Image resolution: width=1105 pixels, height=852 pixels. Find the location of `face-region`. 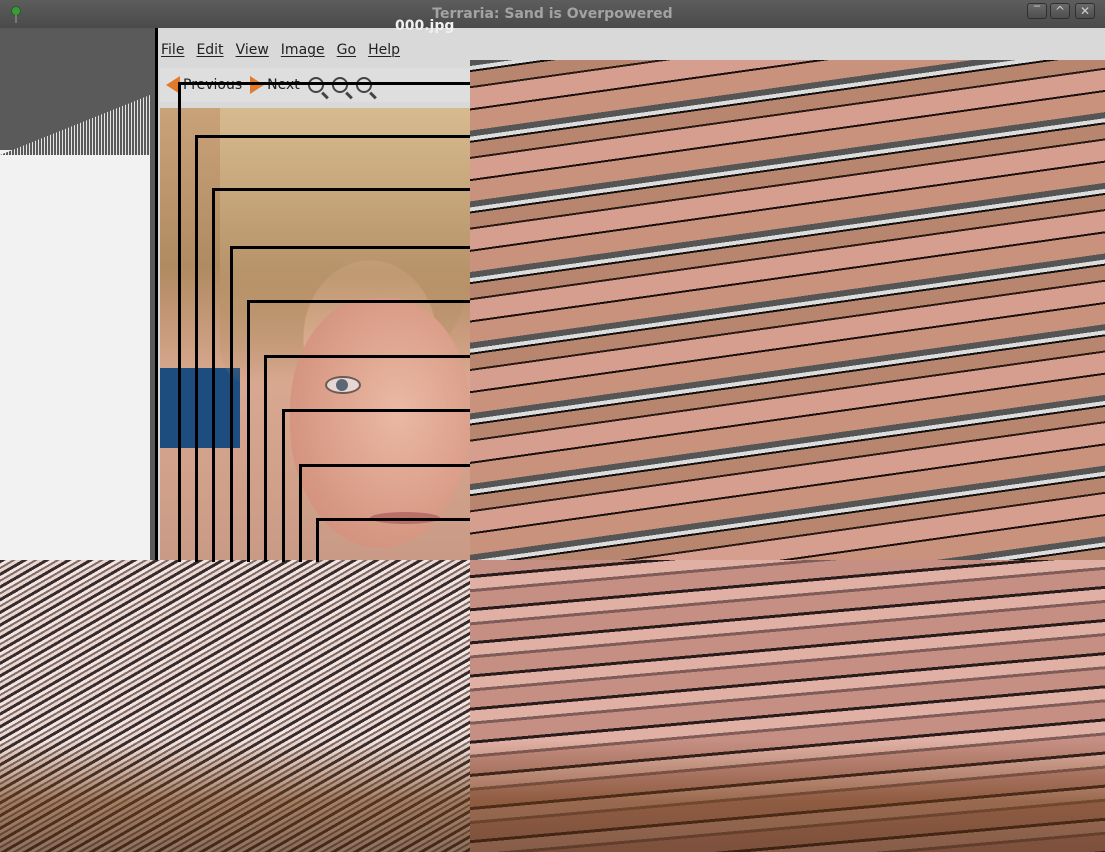

face-region is located at coordinates (380, 423).